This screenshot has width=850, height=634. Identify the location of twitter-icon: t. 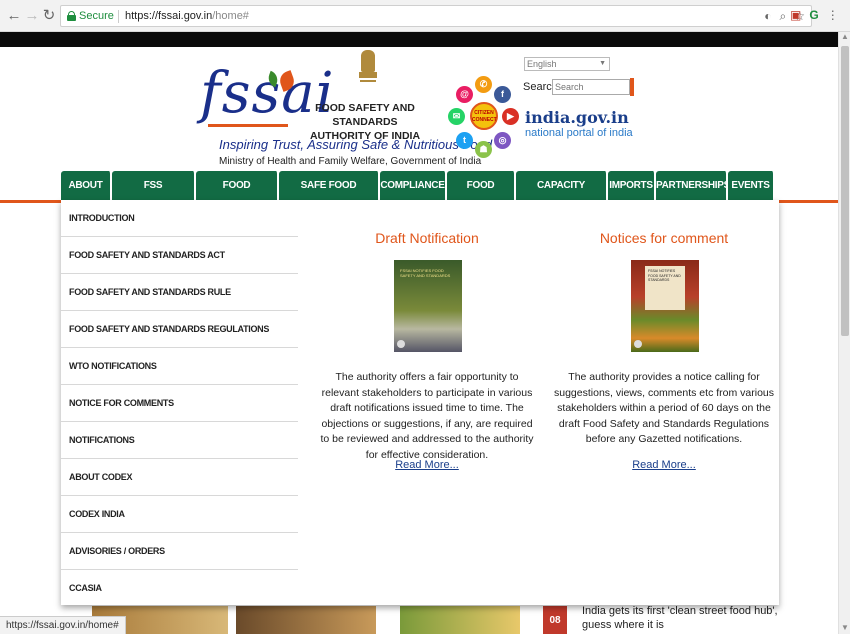
(464, 140).